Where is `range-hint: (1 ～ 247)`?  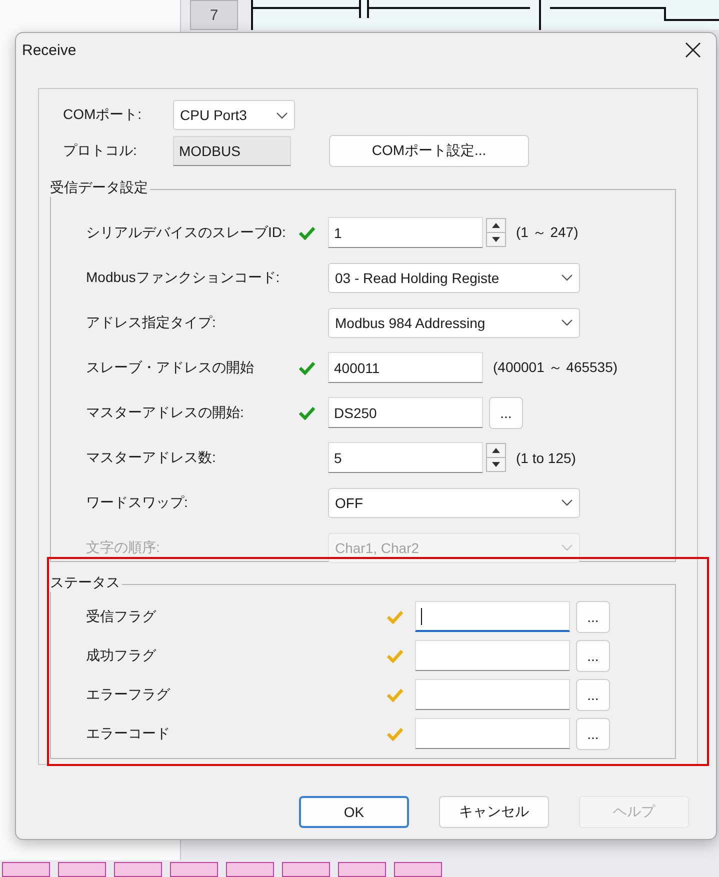
range-hint: (1 ～ 247) is located at coordinates (547, 233).